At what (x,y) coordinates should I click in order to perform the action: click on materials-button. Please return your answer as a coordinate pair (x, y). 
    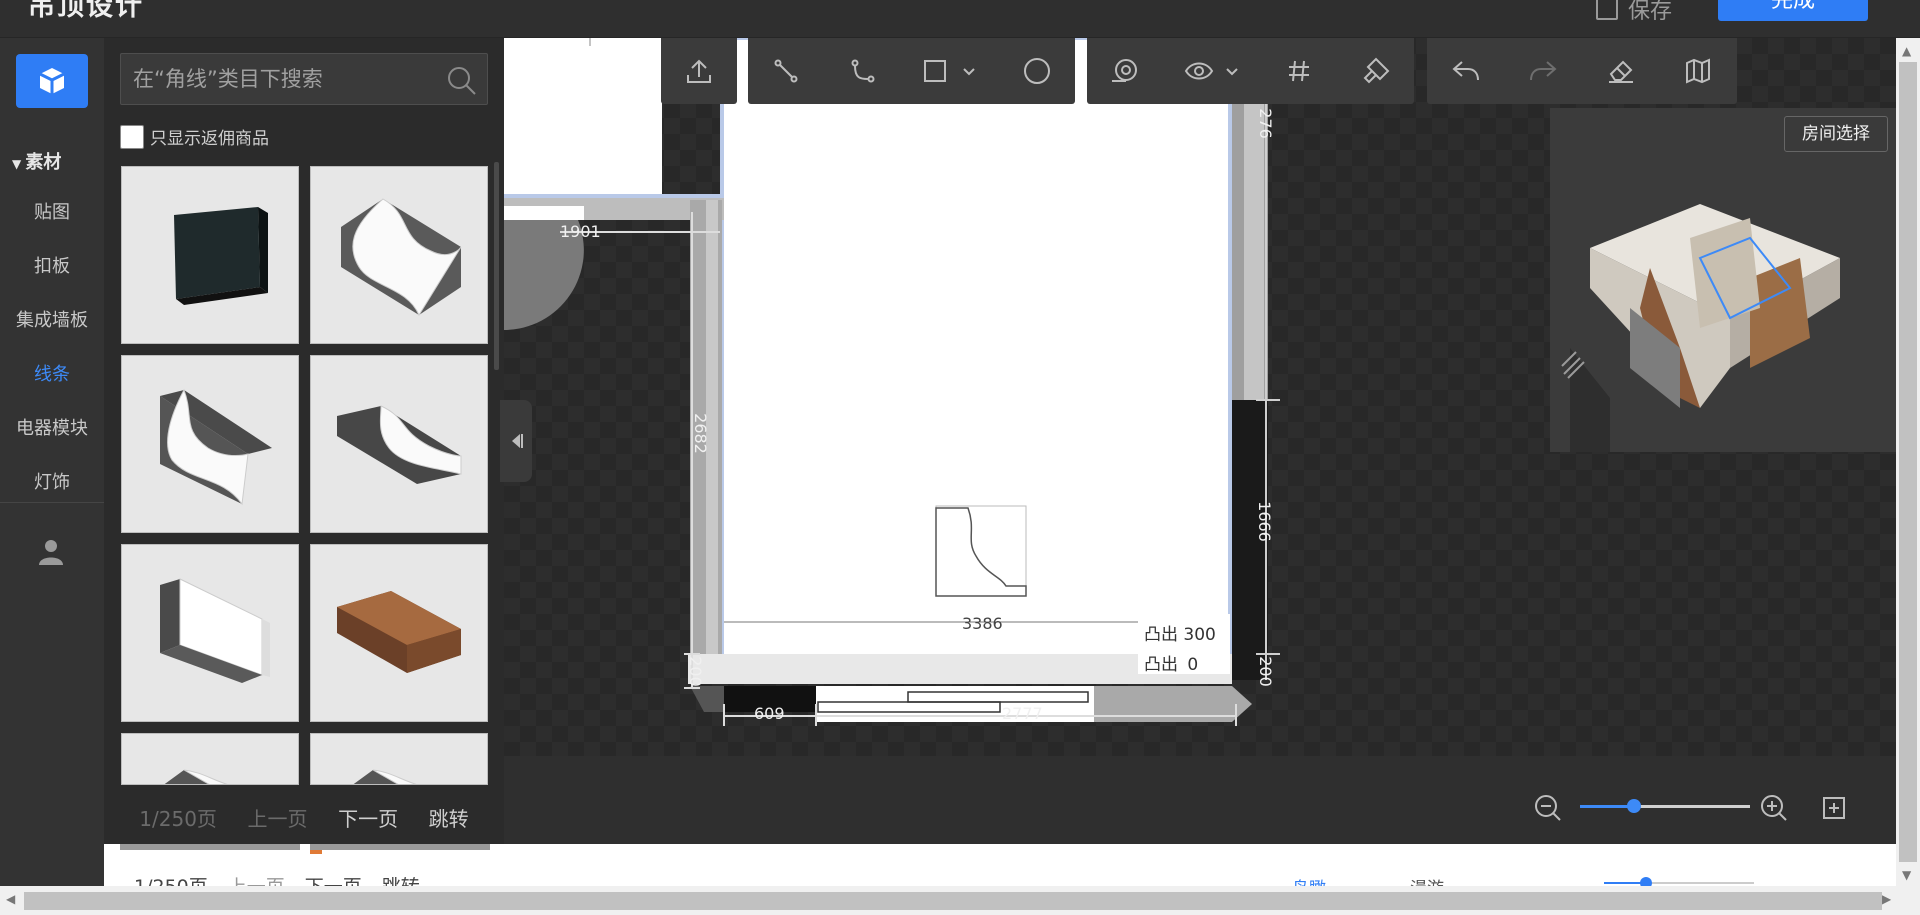
    Looking at the image, I should click on (52, 81).